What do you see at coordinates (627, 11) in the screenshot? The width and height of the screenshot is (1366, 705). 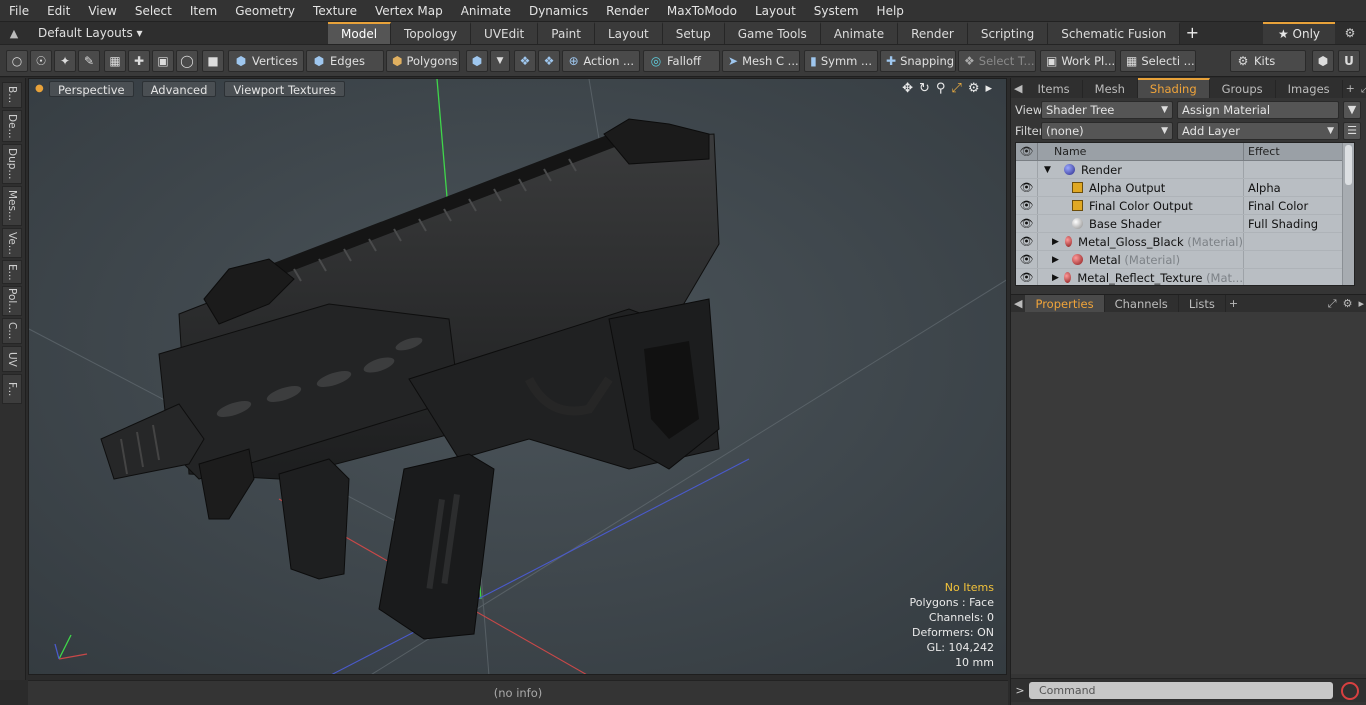 I see `menu-render: Render` at bounding box center [627, 11].